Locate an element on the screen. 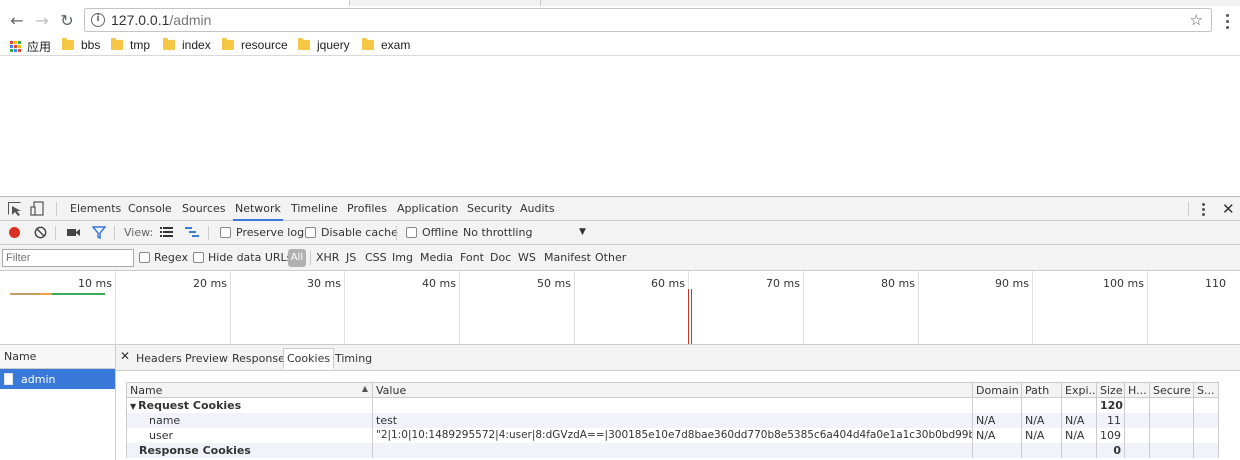  type-filter-other: Other is located at coordinates (610, 257).